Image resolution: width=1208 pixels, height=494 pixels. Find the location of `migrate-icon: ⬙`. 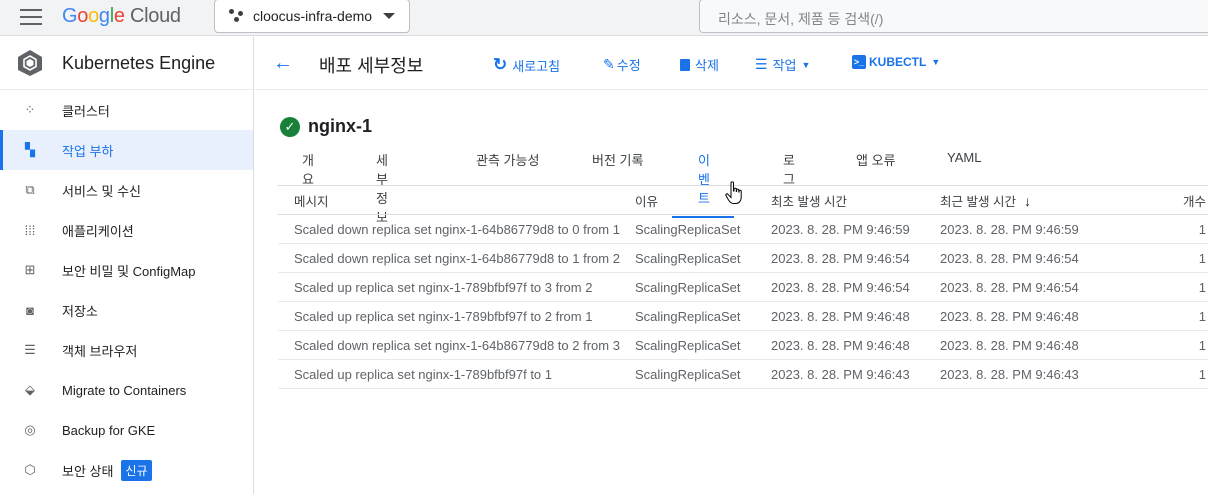

migrate-icon: ⬙ is located at coordinates (30, 389).